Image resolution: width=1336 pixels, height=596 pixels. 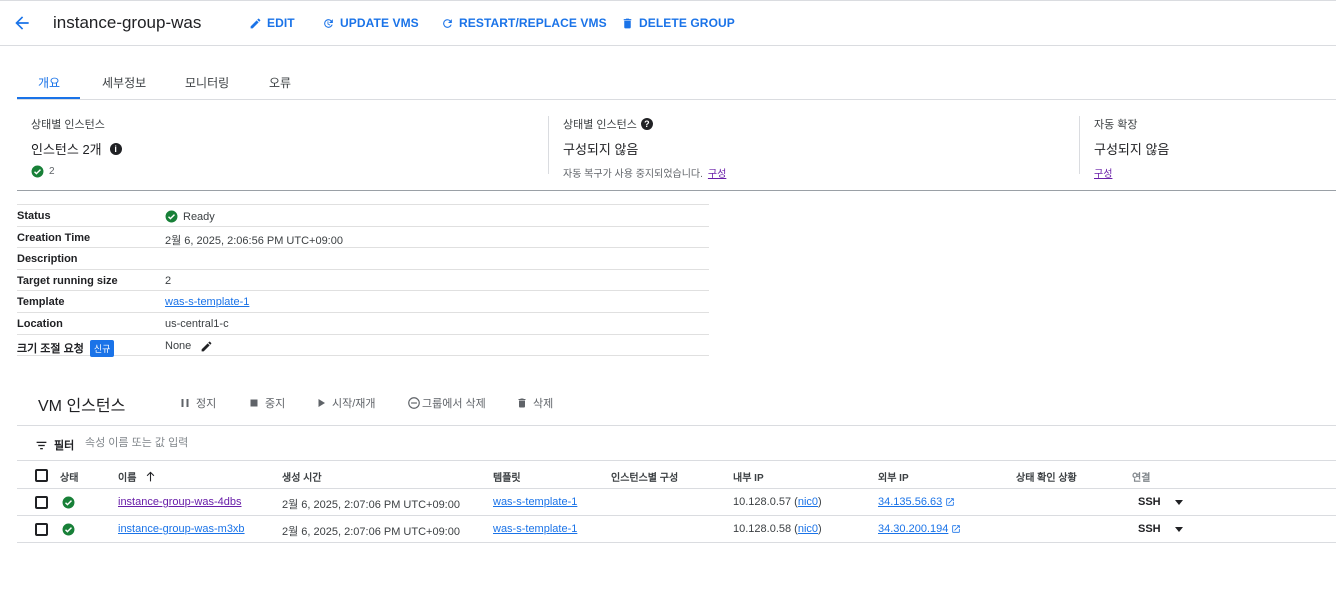 I want to click on resize-request-label: 크기 조절 요청, so click(x=50, y=349).